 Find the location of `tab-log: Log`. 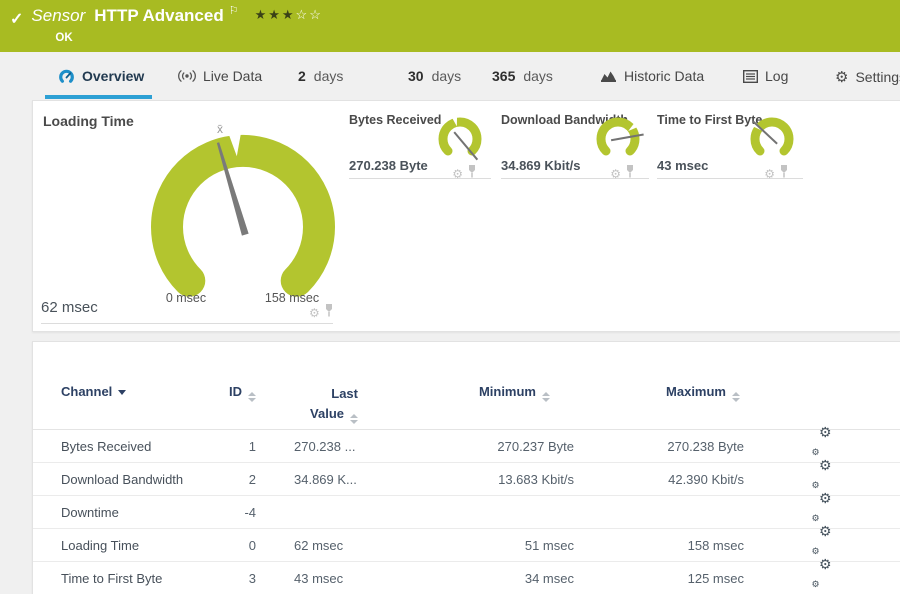

tab-log: Log is located at coordinates (765, 76).